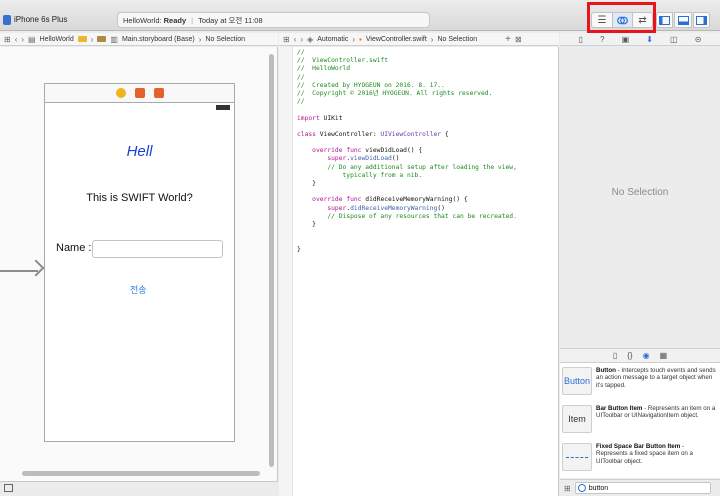 This screenshot has width=720, height=496. I want to click on file-inspector-icon: ▯, so click(581, 39).